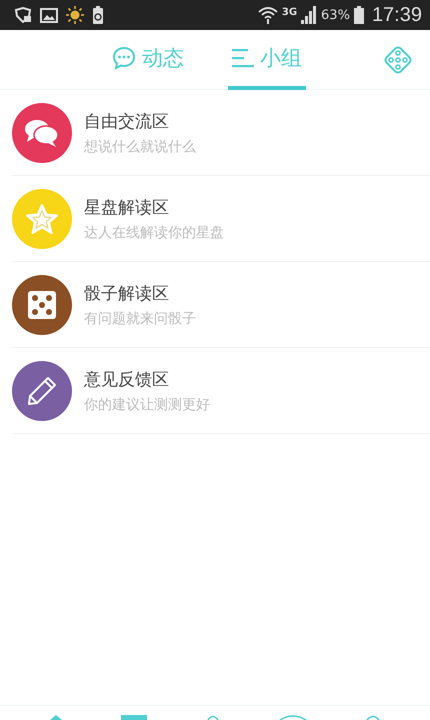  What do you see at coordinates (268, 15) in the screenshot?
I see `wifi-icon` at bounding box center [268, 15].